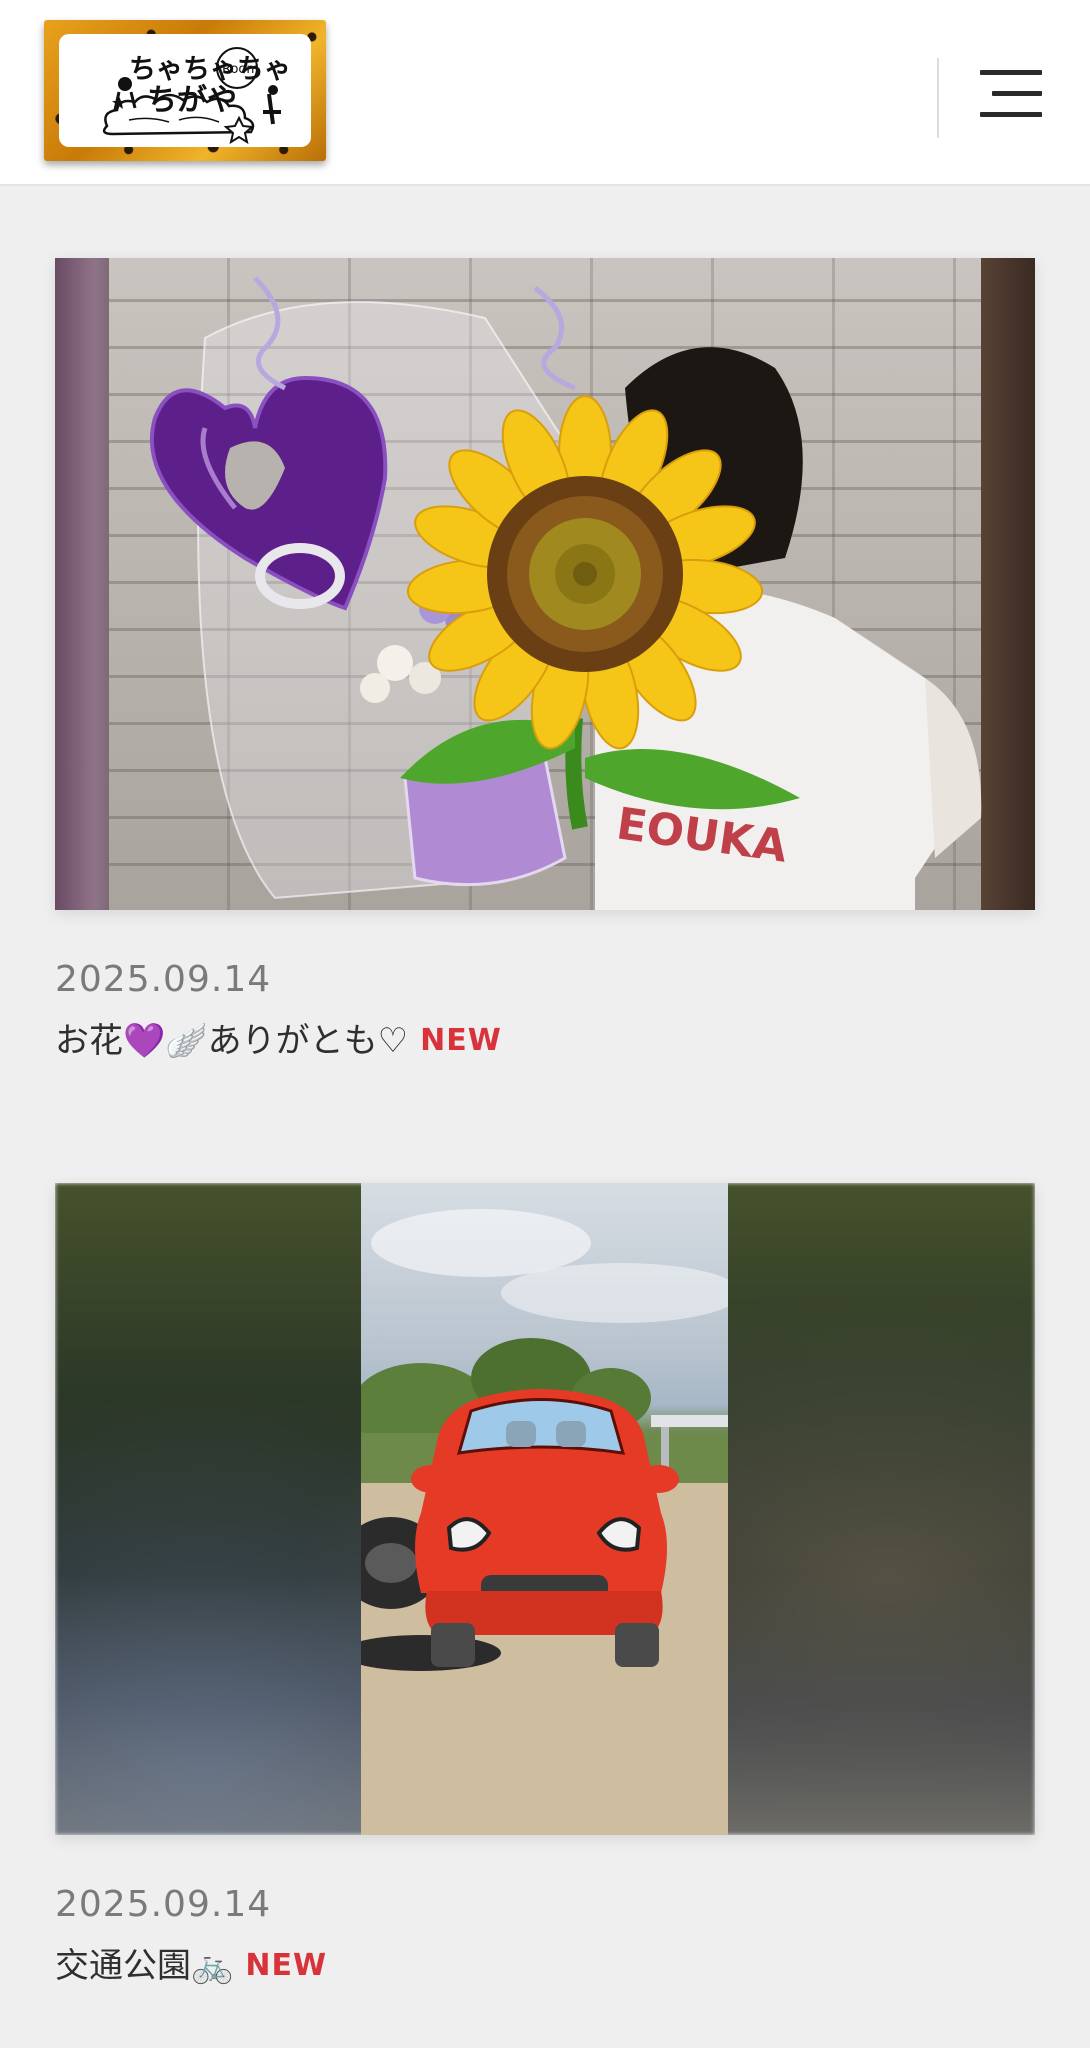 This screenshot has width=1090, height=2048. I want to click on header-divider, so click(938, 98).